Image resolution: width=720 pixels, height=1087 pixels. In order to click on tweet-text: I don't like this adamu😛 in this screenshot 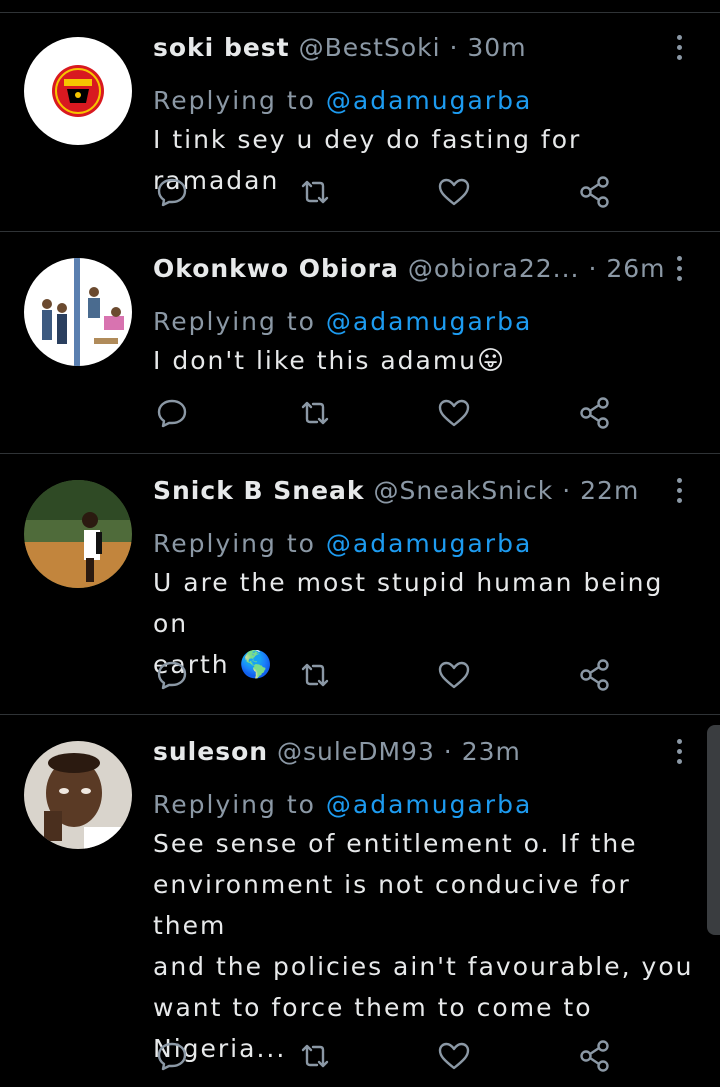, I will do `click(425, 361)`.